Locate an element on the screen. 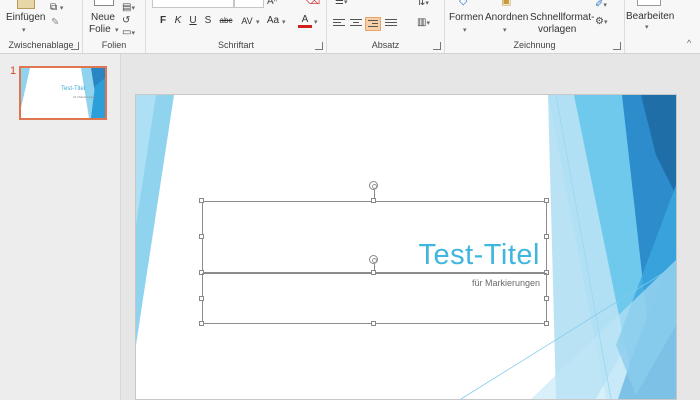  font-size-field is located at coordinates (249, 4).